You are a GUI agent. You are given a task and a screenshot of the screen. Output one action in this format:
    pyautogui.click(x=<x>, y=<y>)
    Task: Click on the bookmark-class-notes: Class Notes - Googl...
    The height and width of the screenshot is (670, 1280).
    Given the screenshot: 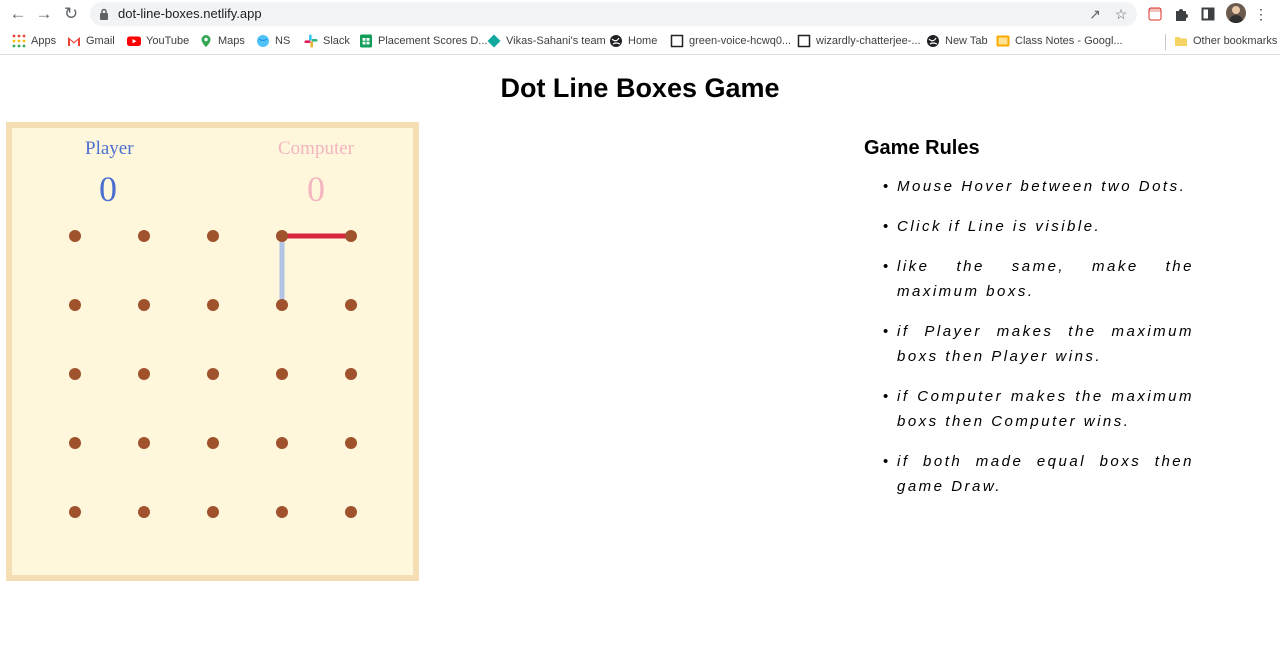 What is the action you would take?
    pyautogui.click(x=1059, y=41)
    